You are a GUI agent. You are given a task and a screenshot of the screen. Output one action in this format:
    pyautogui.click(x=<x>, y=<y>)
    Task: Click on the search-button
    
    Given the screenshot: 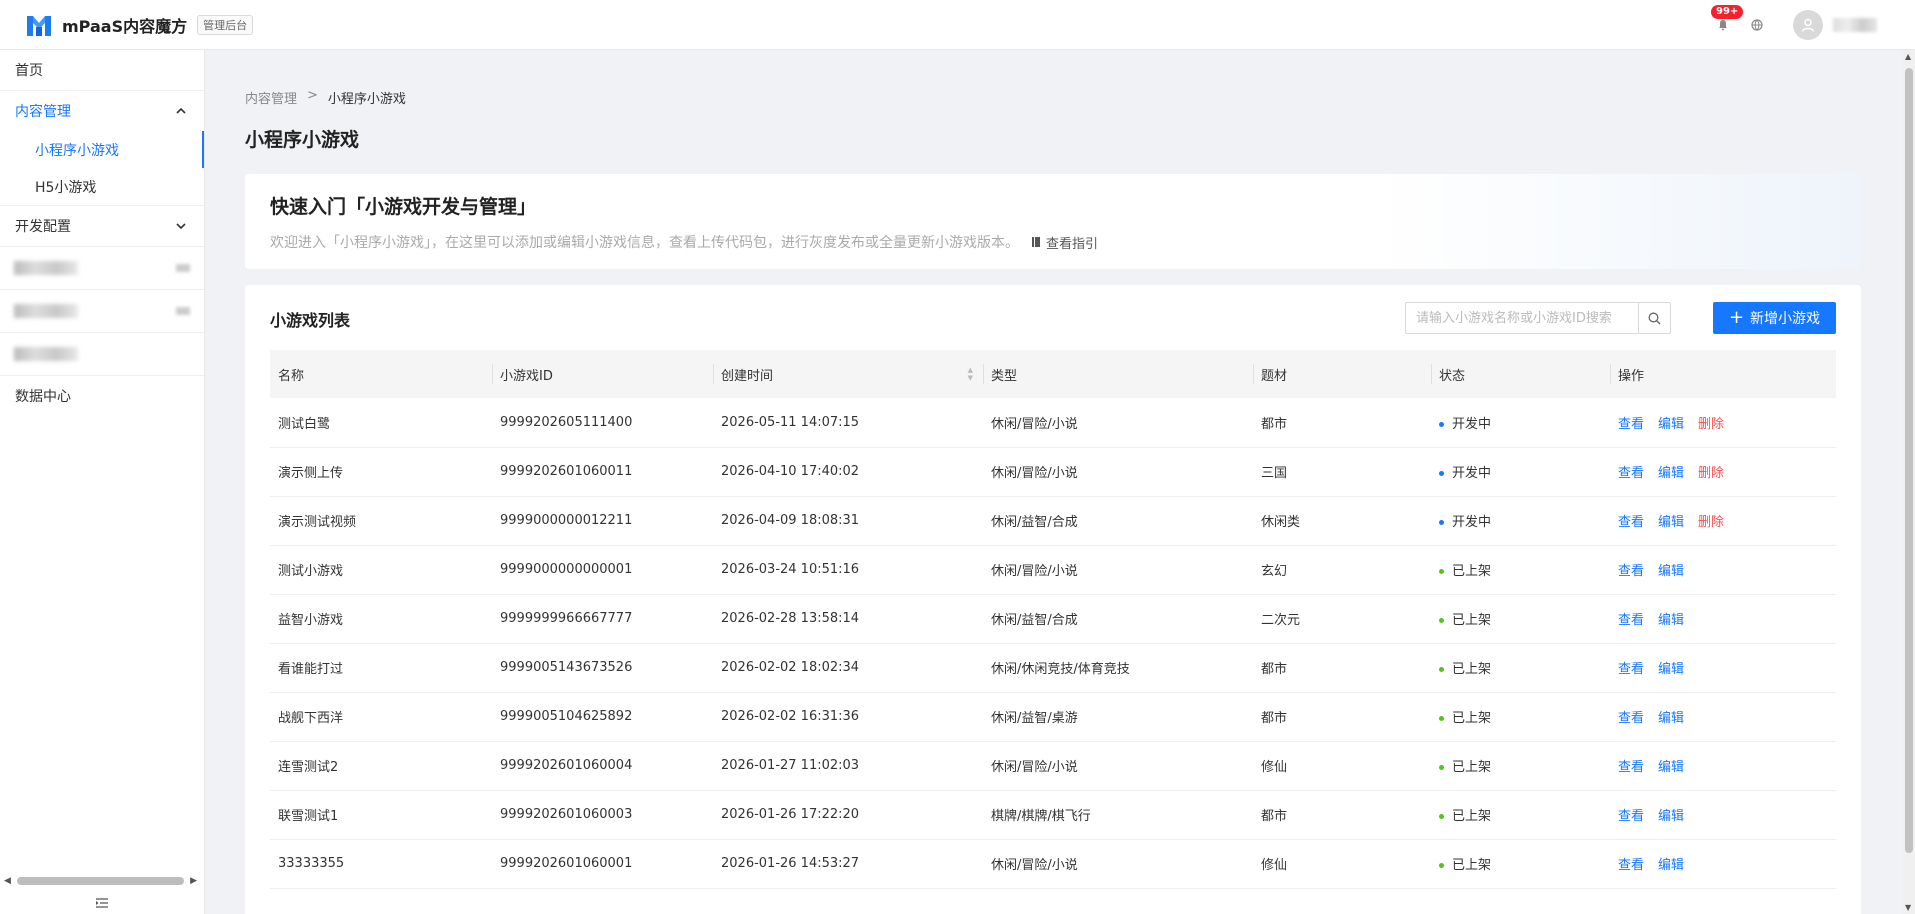 What is the action you would take?
    pyautogui.click(x=1654, y=318)
    